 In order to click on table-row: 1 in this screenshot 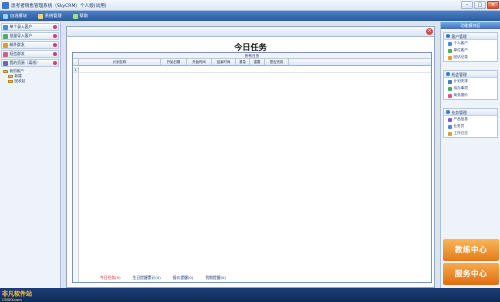, I will do `click(252, 70)`.